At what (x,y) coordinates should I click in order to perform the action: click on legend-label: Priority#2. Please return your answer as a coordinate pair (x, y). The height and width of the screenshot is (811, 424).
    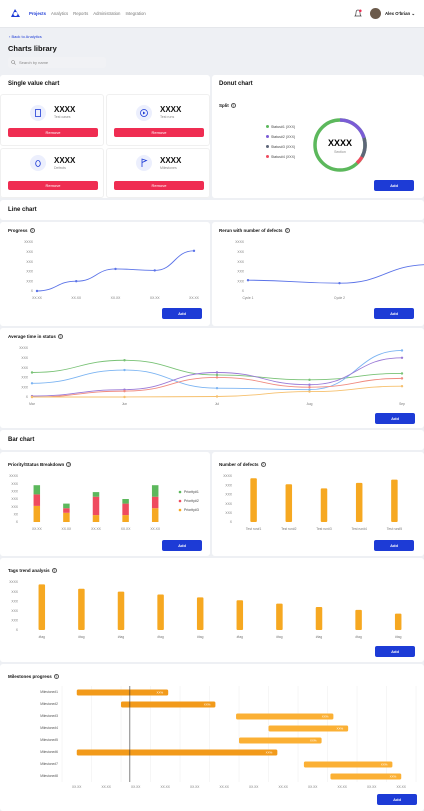
    Looking at the image, I should click on (191, 501).